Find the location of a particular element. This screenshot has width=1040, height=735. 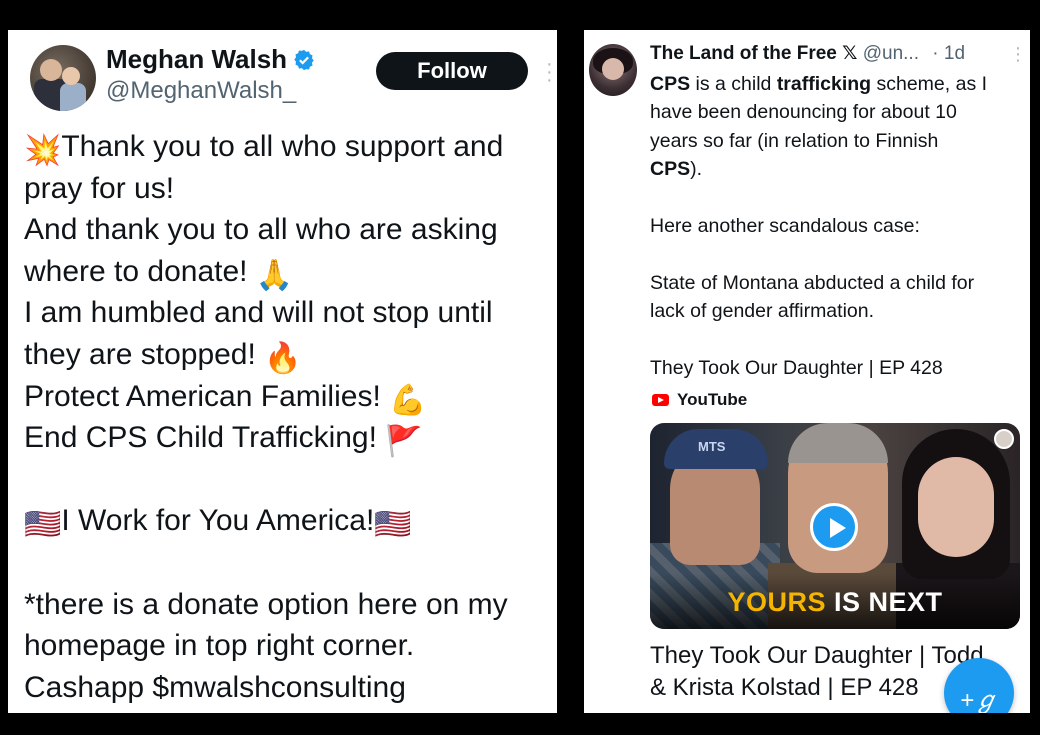

more-dots-icon: ⋮ is located at coordinates (1018, 54).